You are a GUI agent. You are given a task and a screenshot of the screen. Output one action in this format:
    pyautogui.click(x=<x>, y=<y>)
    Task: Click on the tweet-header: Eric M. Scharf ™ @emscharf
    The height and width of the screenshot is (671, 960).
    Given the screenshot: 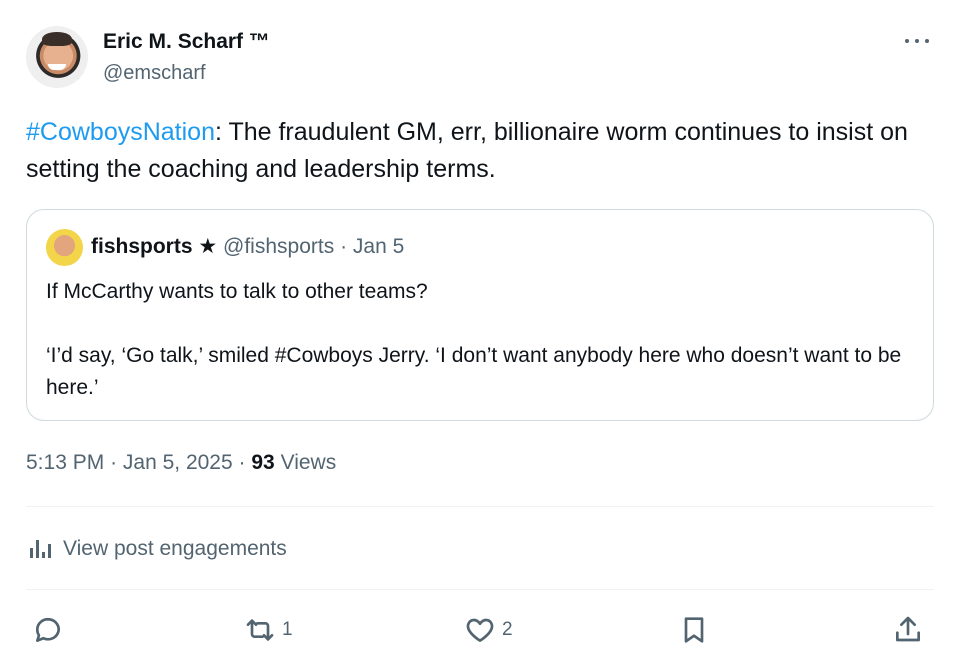 What is the action you would take?
    pyautogui.click(x=481, y=59)
    